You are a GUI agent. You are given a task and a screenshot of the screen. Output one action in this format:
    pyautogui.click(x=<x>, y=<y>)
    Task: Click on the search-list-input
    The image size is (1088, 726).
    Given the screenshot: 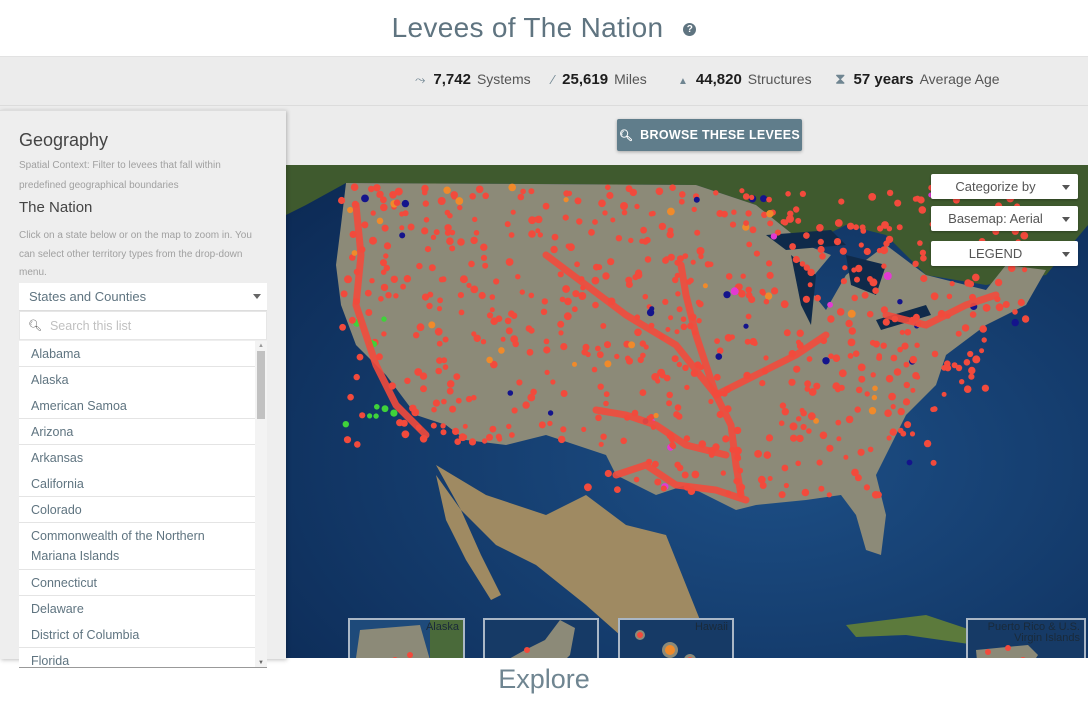 What is the action you would take?
    pyautogui.click(x=149, y=325)
    